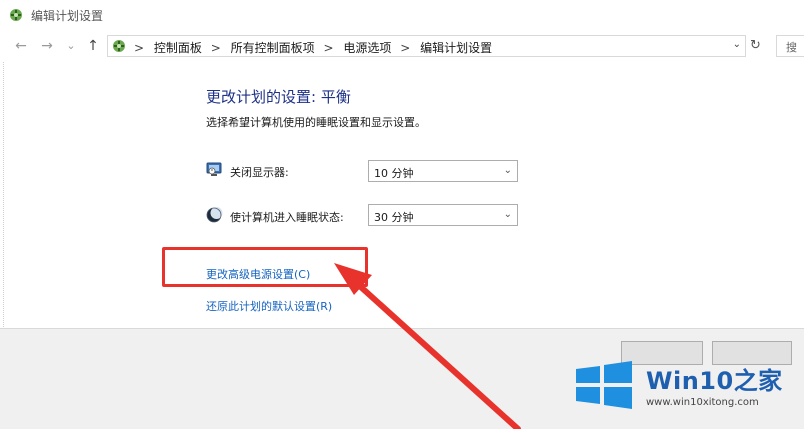 The height and width of the screenshot is (429, 804). I want to click on watermark-brand-suffix: 之家, so click(758, 381).